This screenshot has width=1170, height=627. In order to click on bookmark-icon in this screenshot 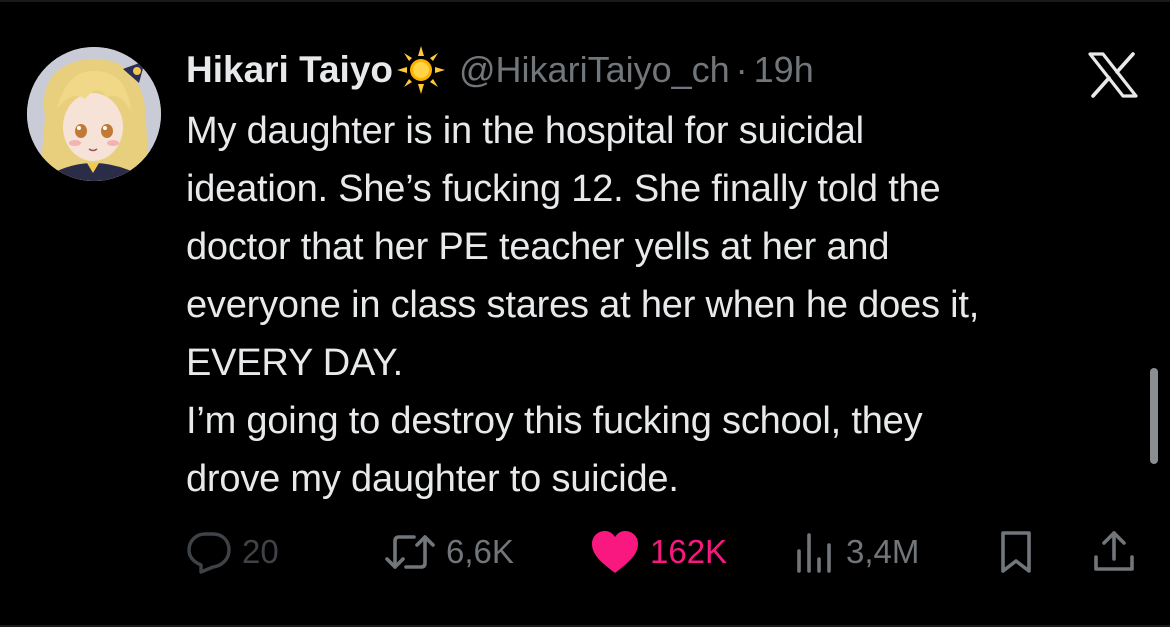, I will do `click(1016, 552)`.